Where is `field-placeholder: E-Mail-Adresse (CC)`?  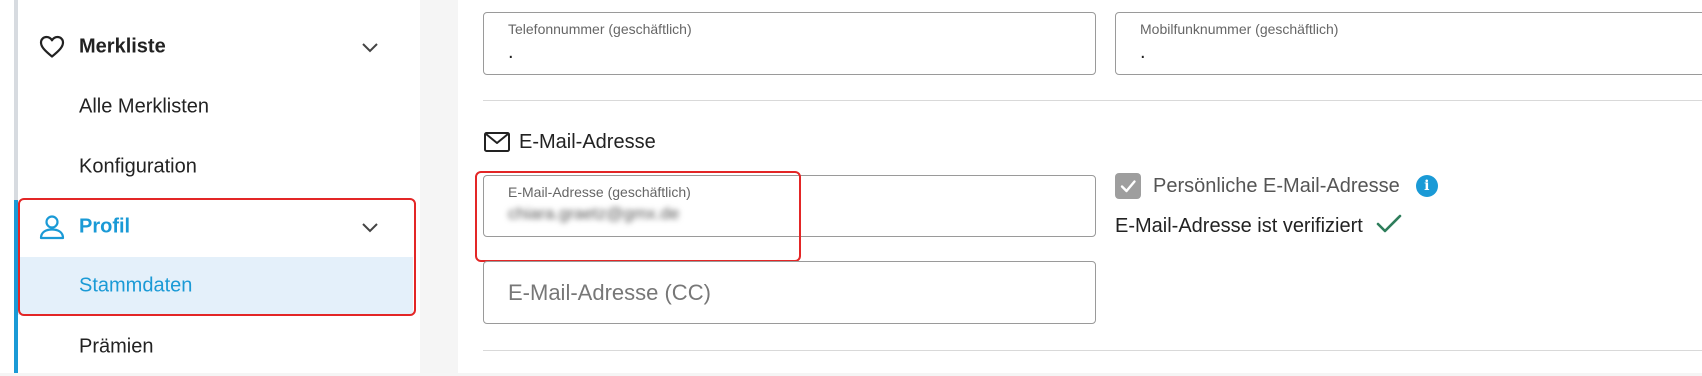 field-placeholder: E-Mail-Adresse (CC) is located at coordinates (609, 292).